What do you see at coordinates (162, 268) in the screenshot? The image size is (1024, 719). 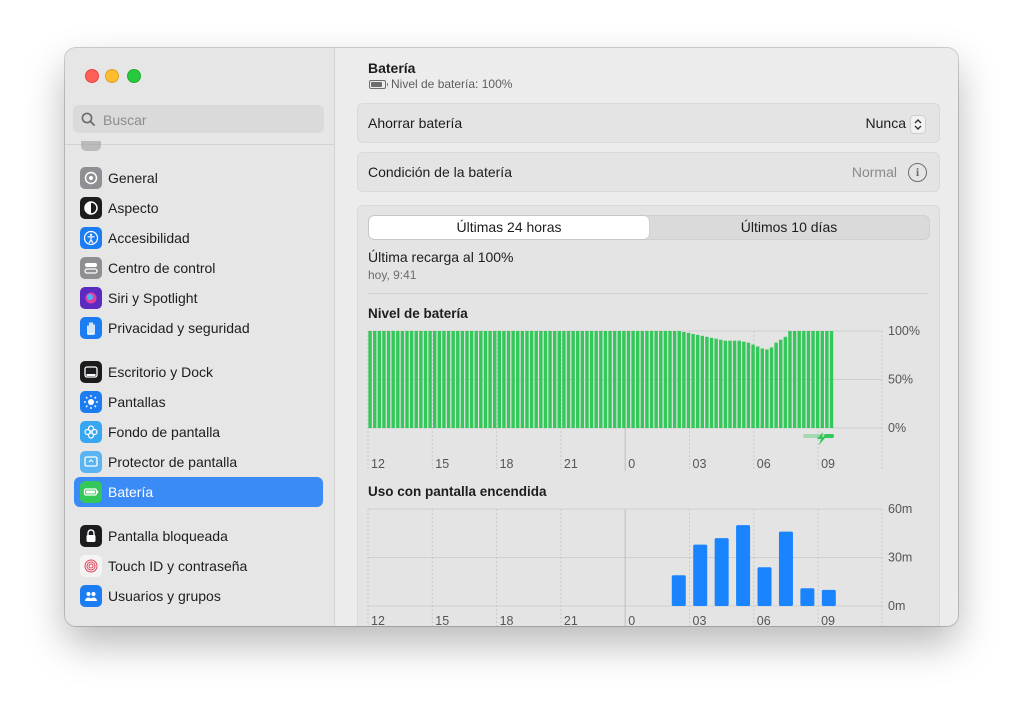 I see `sidebar-item-label: Centro de control` at bounding box center [162, 268].